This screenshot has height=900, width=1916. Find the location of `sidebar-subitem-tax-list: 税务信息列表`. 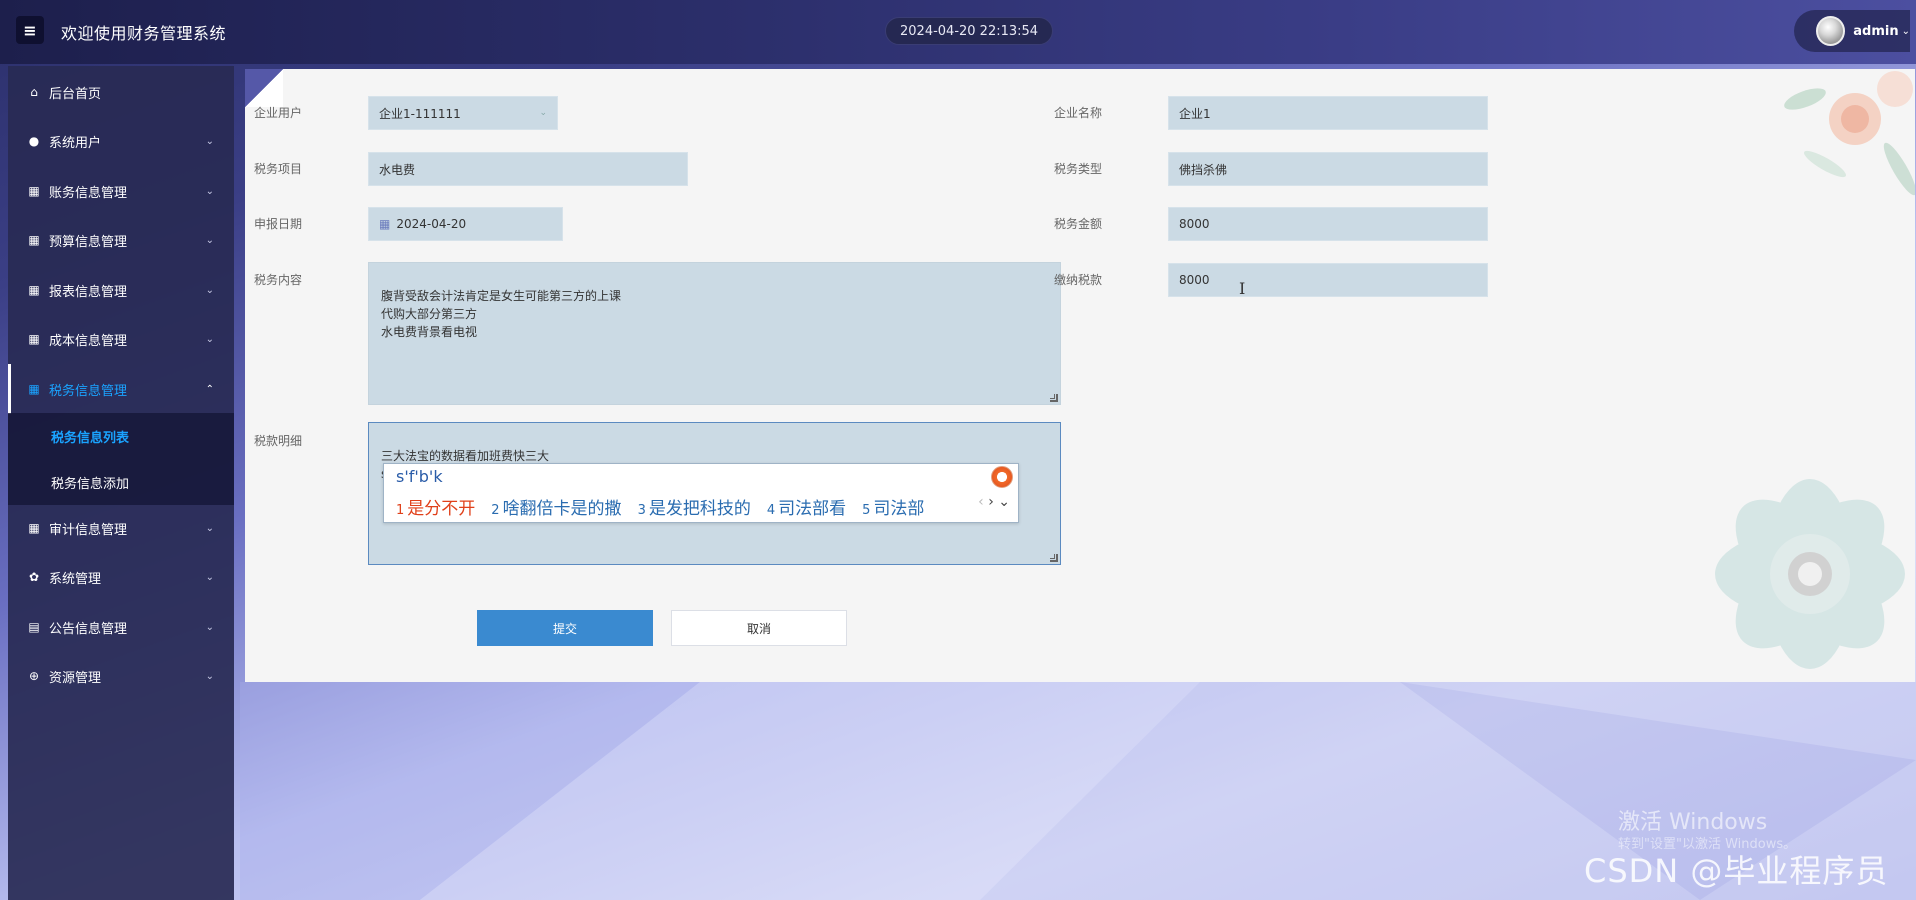

sidebar-subitem-tax-list: 税务信息列表 is located at coordinates (121, 436).